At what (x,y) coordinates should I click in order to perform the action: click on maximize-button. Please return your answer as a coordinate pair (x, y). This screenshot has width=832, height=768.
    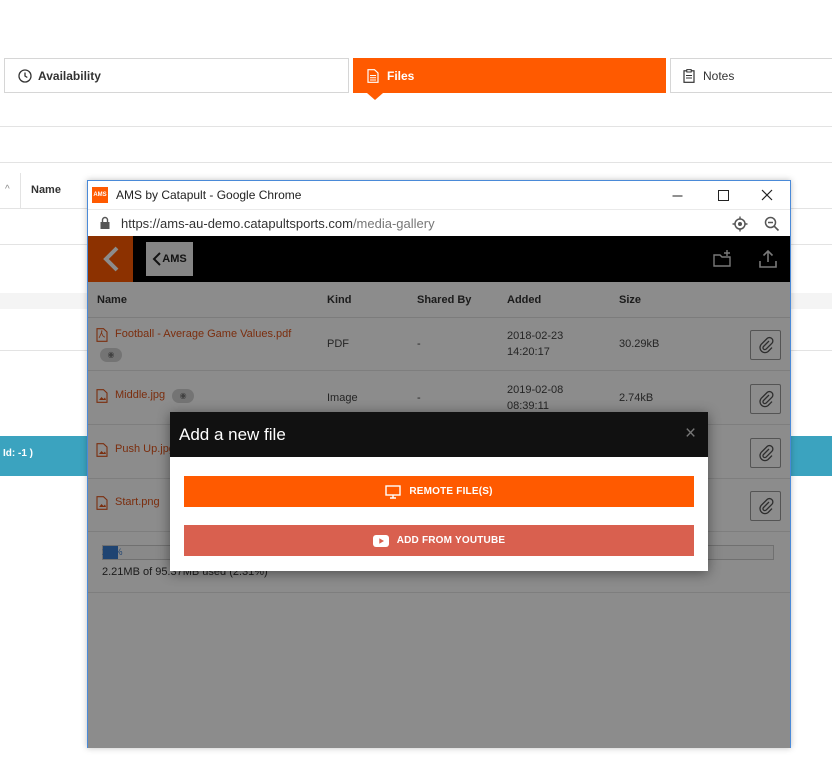
    Looking at the image, I should click on (723, 195).